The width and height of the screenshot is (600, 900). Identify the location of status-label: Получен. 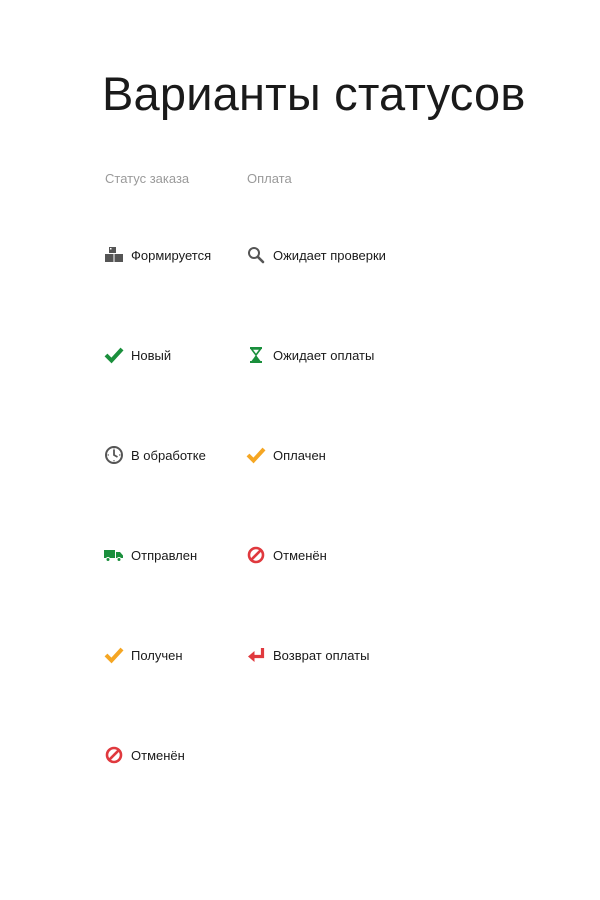
(157, 655).